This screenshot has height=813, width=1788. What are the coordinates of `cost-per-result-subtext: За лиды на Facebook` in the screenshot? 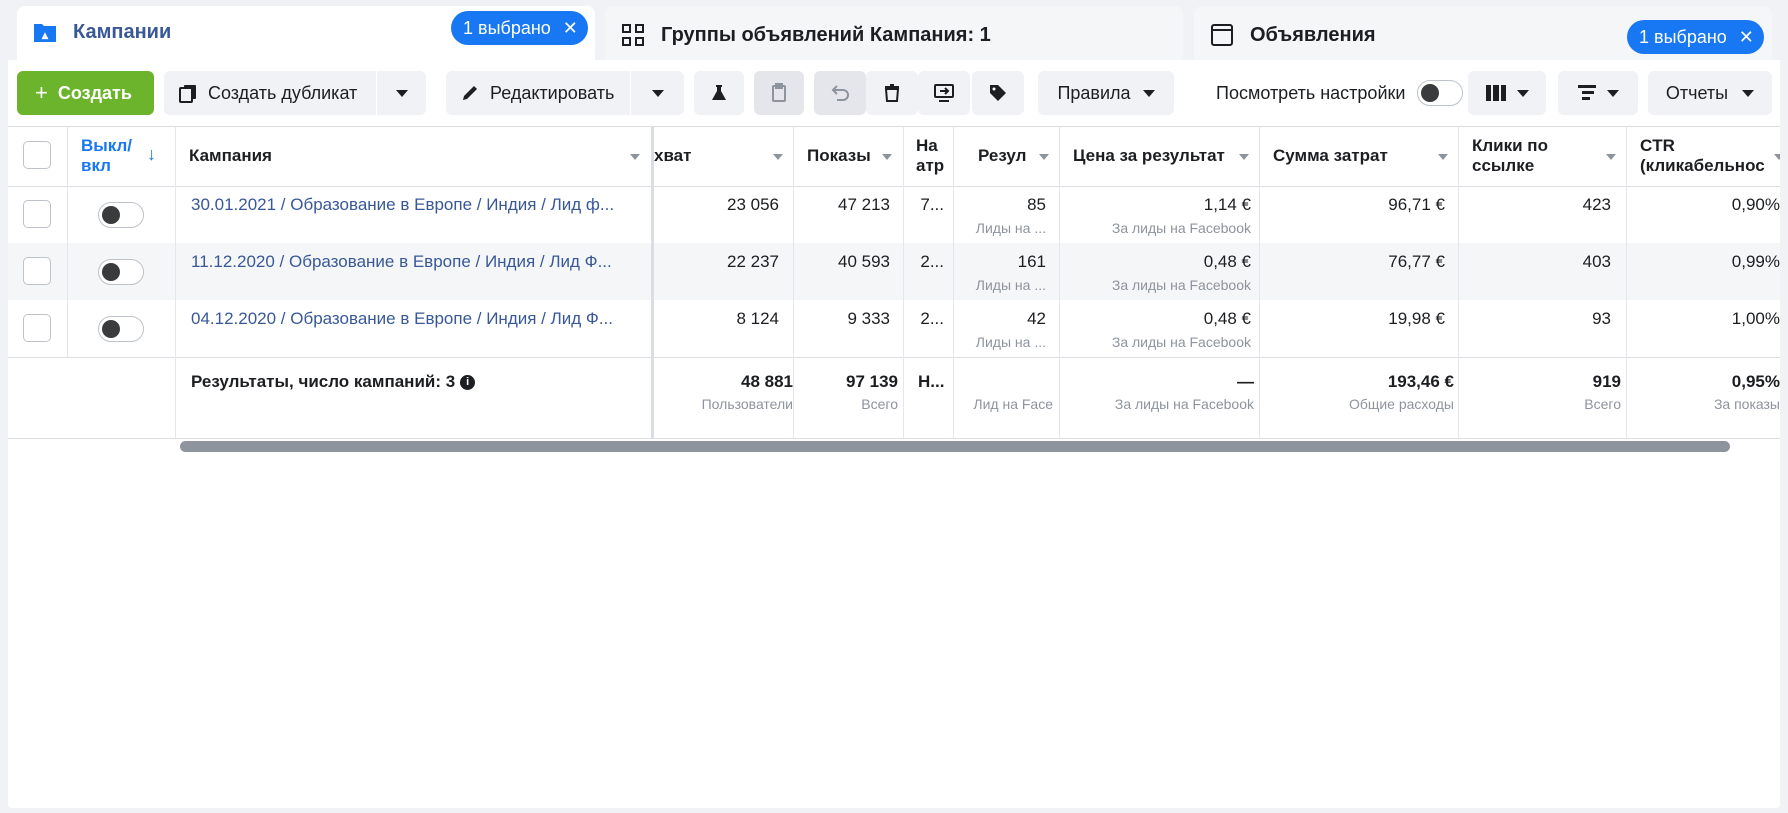 It's located at (1181, 342).